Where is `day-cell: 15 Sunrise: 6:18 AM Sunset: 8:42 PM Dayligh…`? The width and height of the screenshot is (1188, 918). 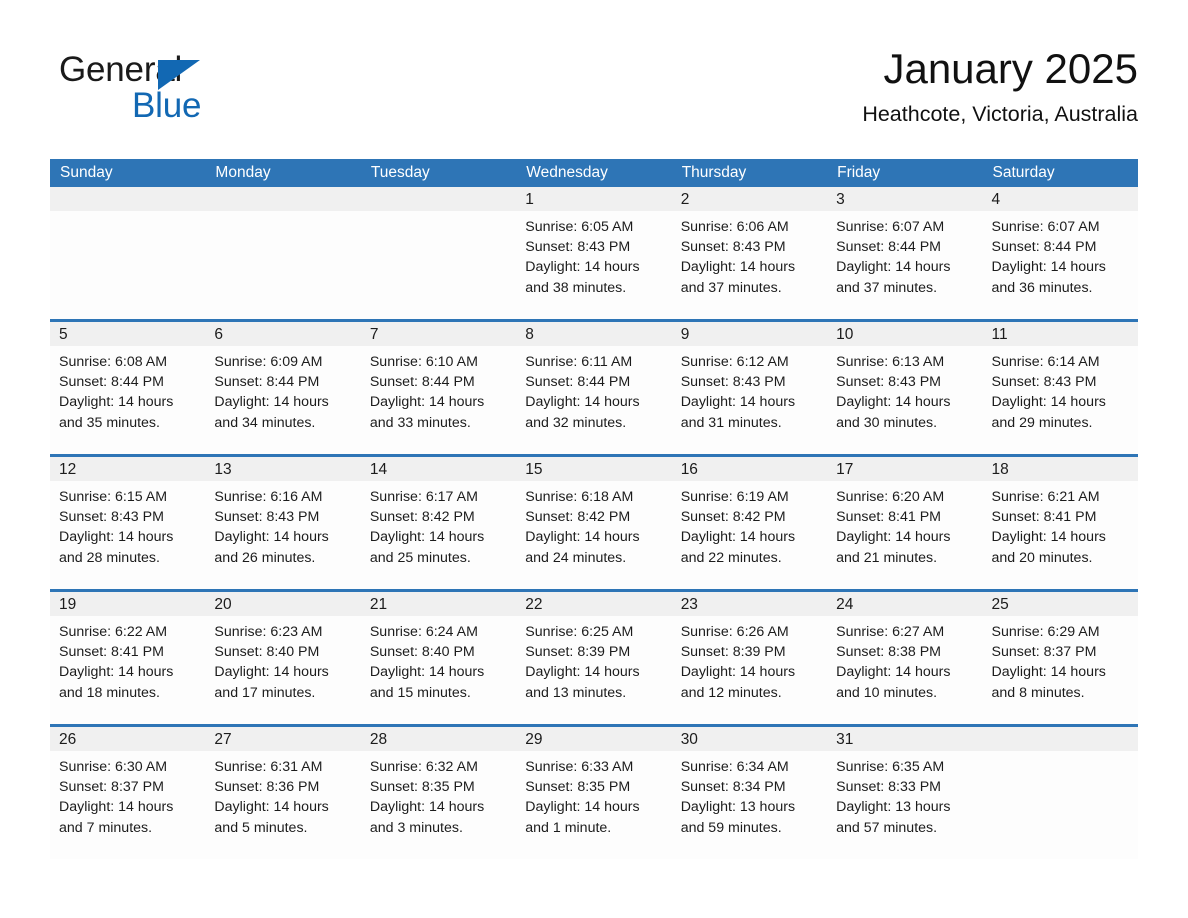 day-cell: 15 Sunrise: 6:18 AM Sunset: 8:42 PM Dayligh… is located at coordinates (594, 523).